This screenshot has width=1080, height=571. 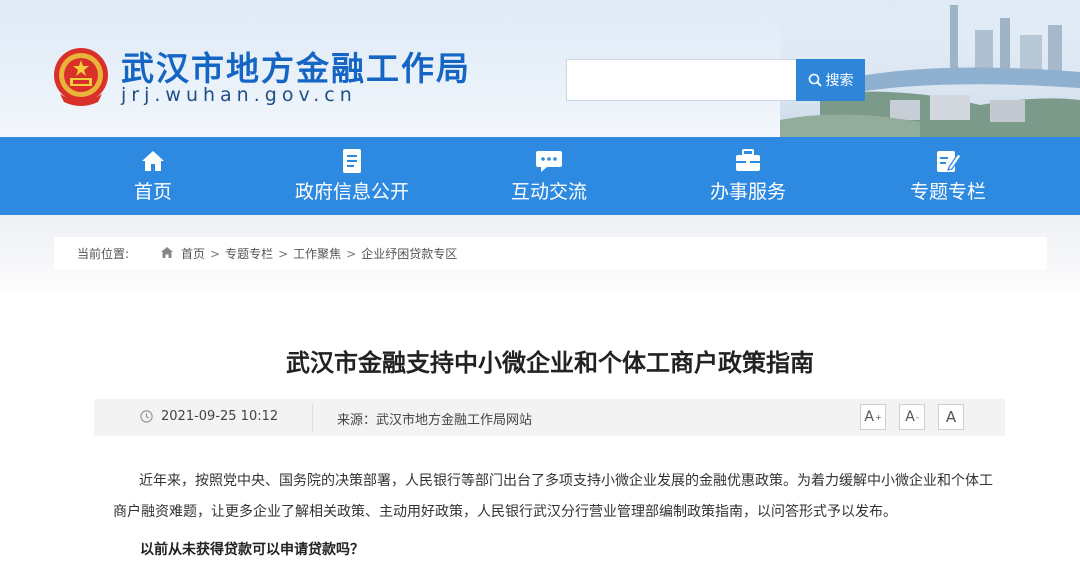 What do you see at coordinates (747, 192) in the screenshot?
I see `nav-label: 办事服务` at bounding box center [747, 192].